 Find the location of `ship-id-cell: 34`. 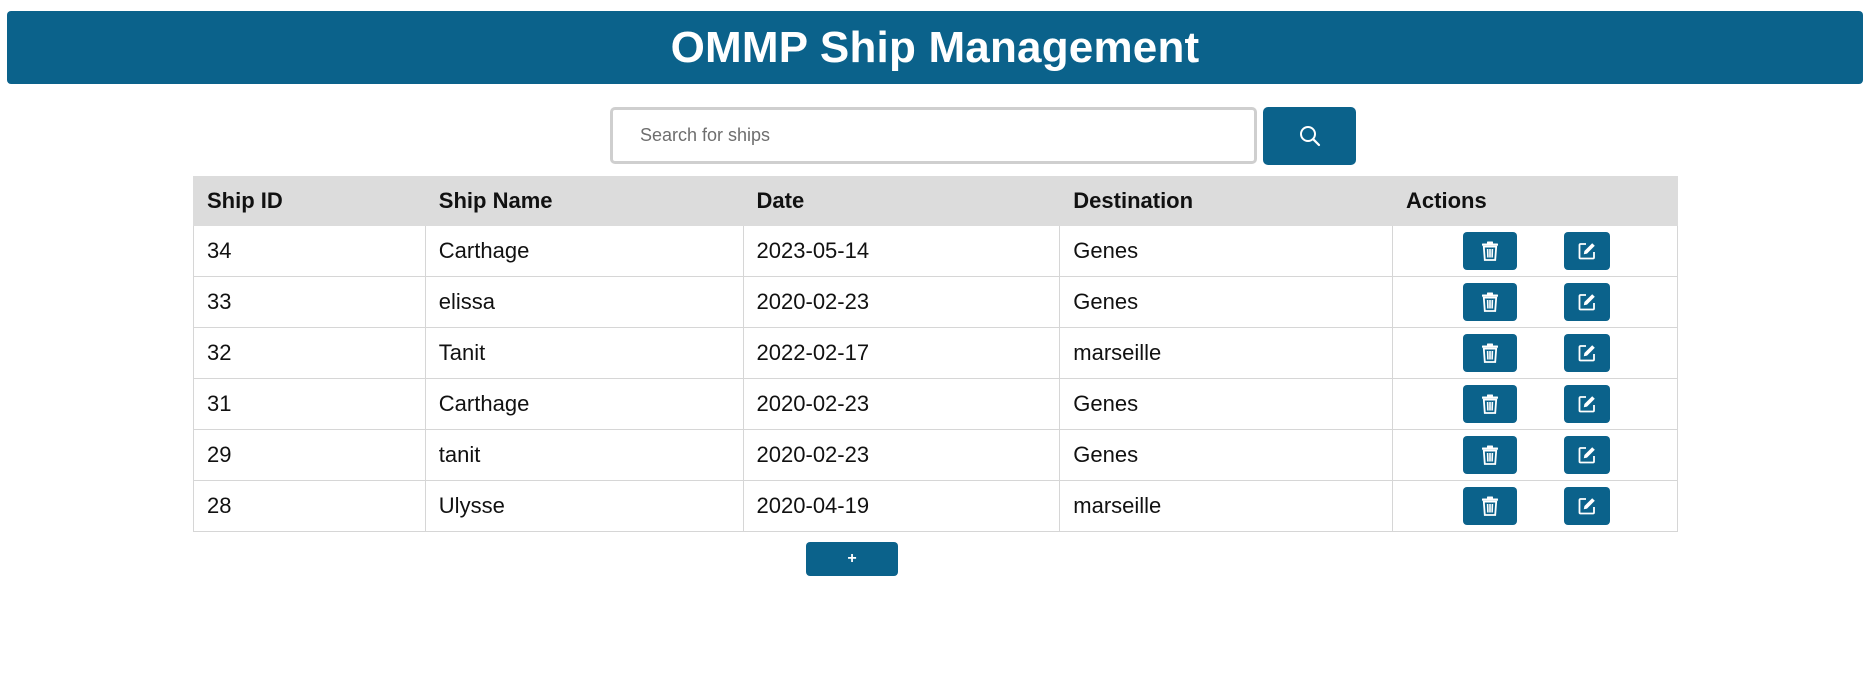

ship-id-cell: 34 is located at coordinates (309, 251).